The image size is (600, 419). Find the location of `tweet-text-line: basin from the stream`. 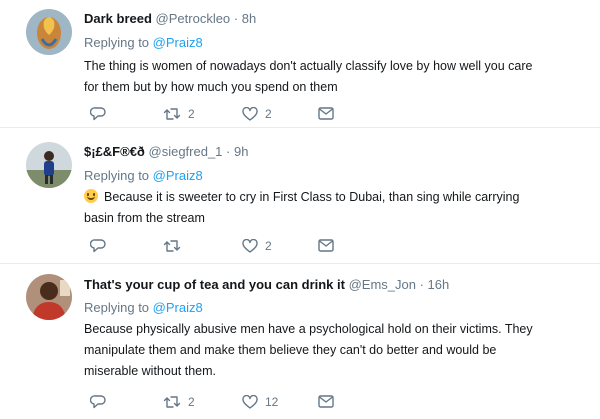

tweet-text-line: basin from the stream is located at coordinates (144, 218).